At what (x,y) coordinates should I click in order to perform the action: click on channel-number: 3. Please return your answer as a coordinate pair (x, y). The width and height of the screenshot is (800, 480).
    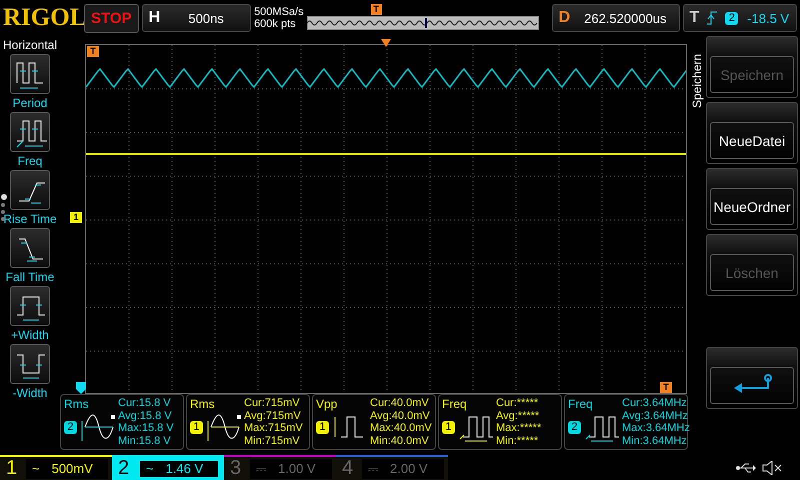
    Looking at the image, I should click on (236, 468).